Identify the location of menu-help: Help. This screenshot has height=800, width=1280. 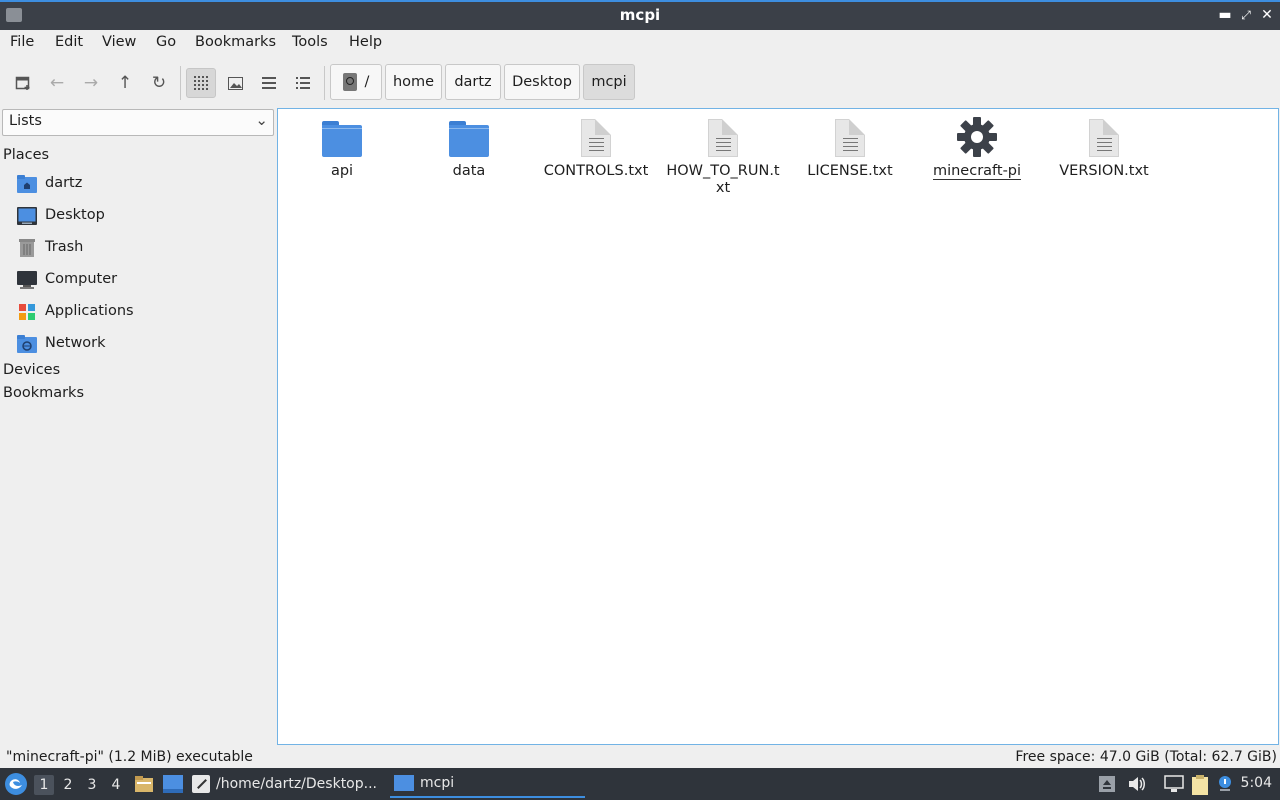
(365, 42).